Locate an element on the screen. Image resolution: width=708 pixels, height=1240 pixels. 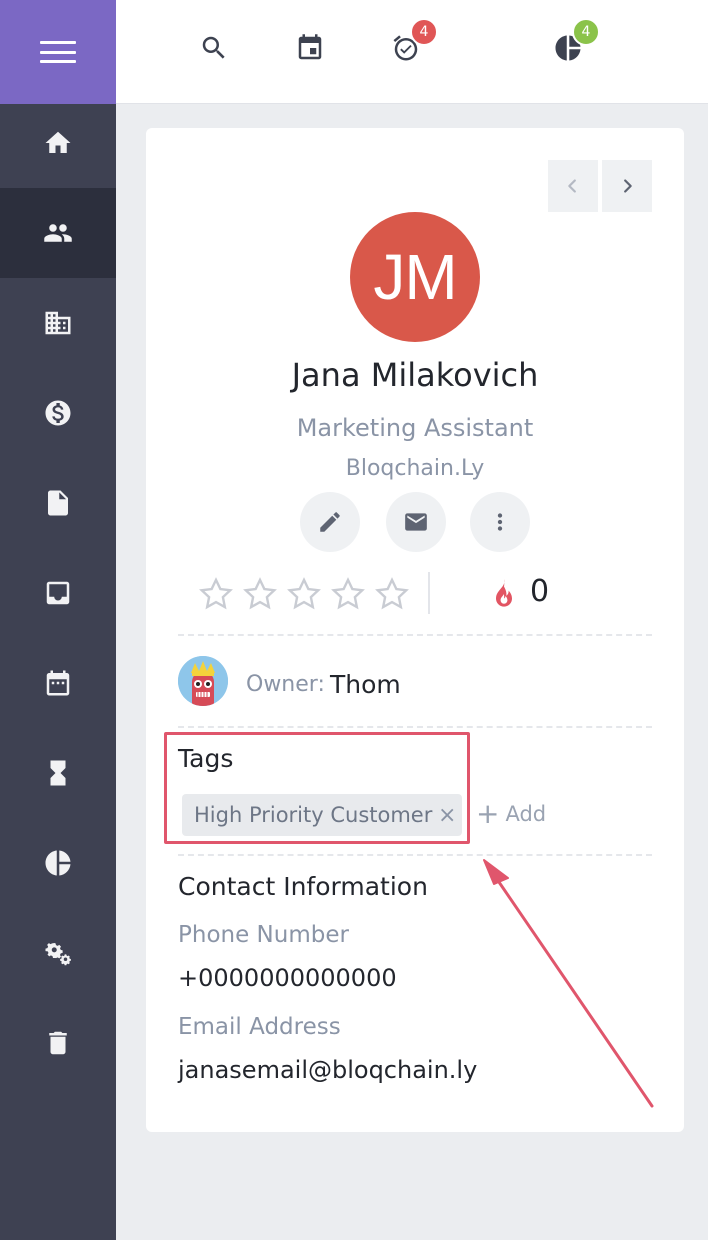
add-tag-button: + Add is located at coordinates (511, 813).